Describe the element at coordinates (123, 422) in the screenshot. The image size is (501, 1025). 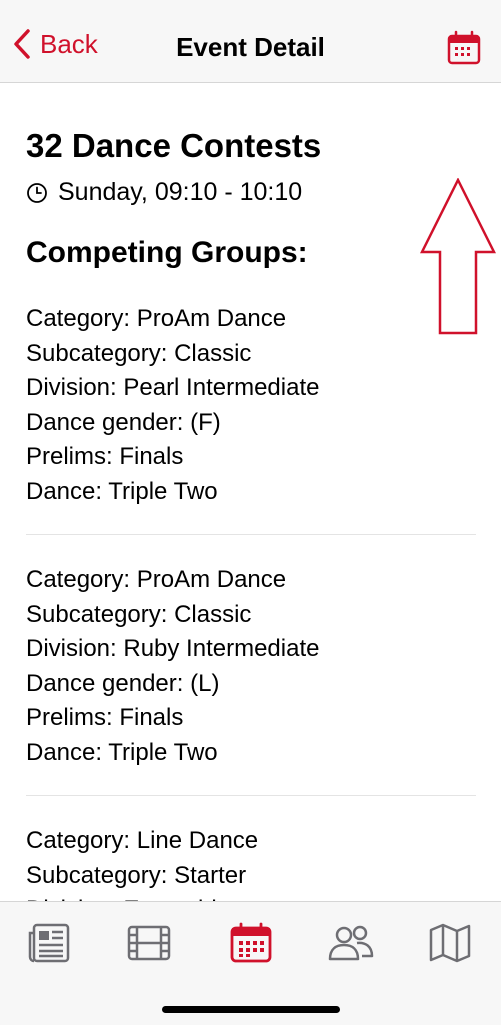
I see `group-dance-gender: Dance gender: (F)` at that location.